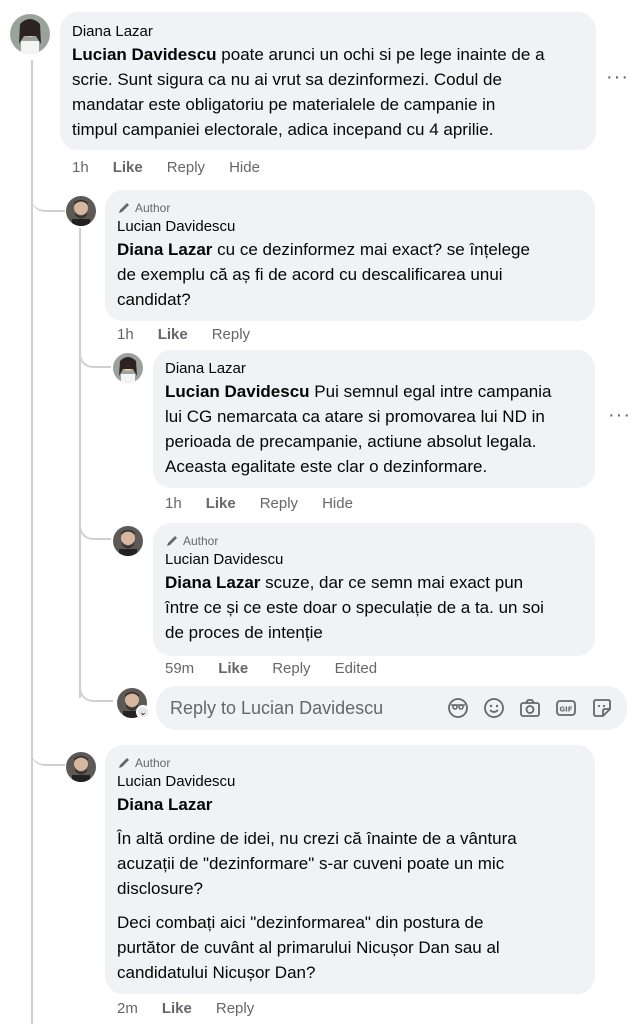  I want to click on camera-icon, so click(530, 708).